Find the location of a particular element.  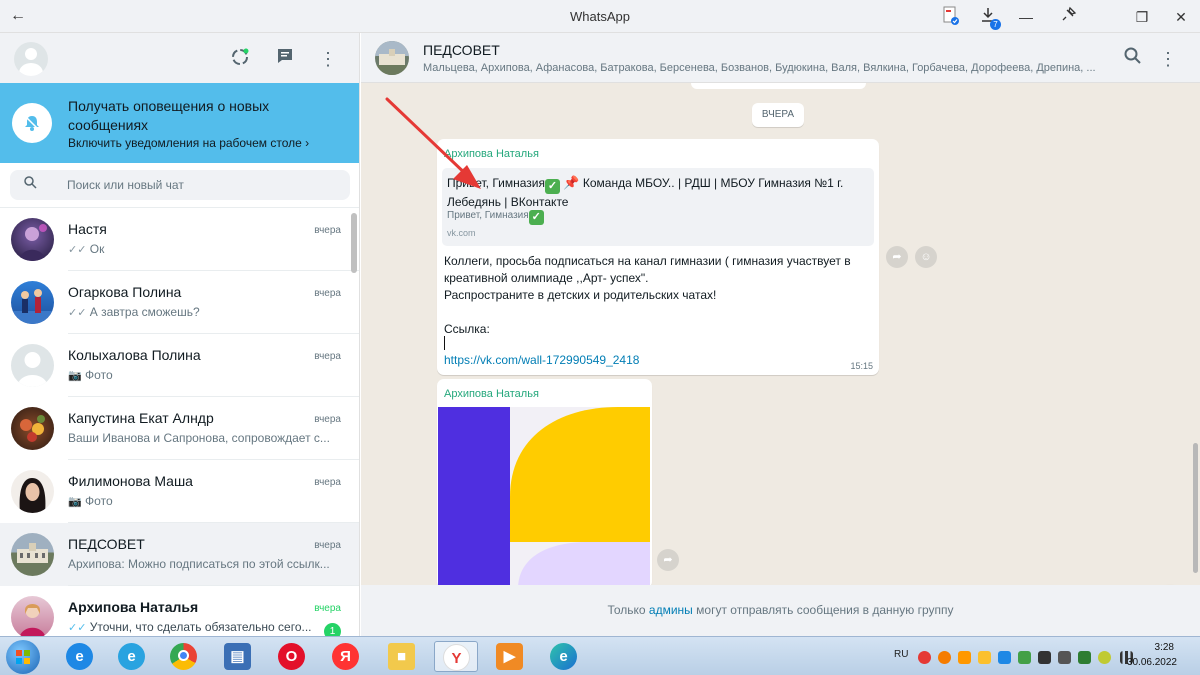

chat-time: вчера is located at coordinates (327, 293).